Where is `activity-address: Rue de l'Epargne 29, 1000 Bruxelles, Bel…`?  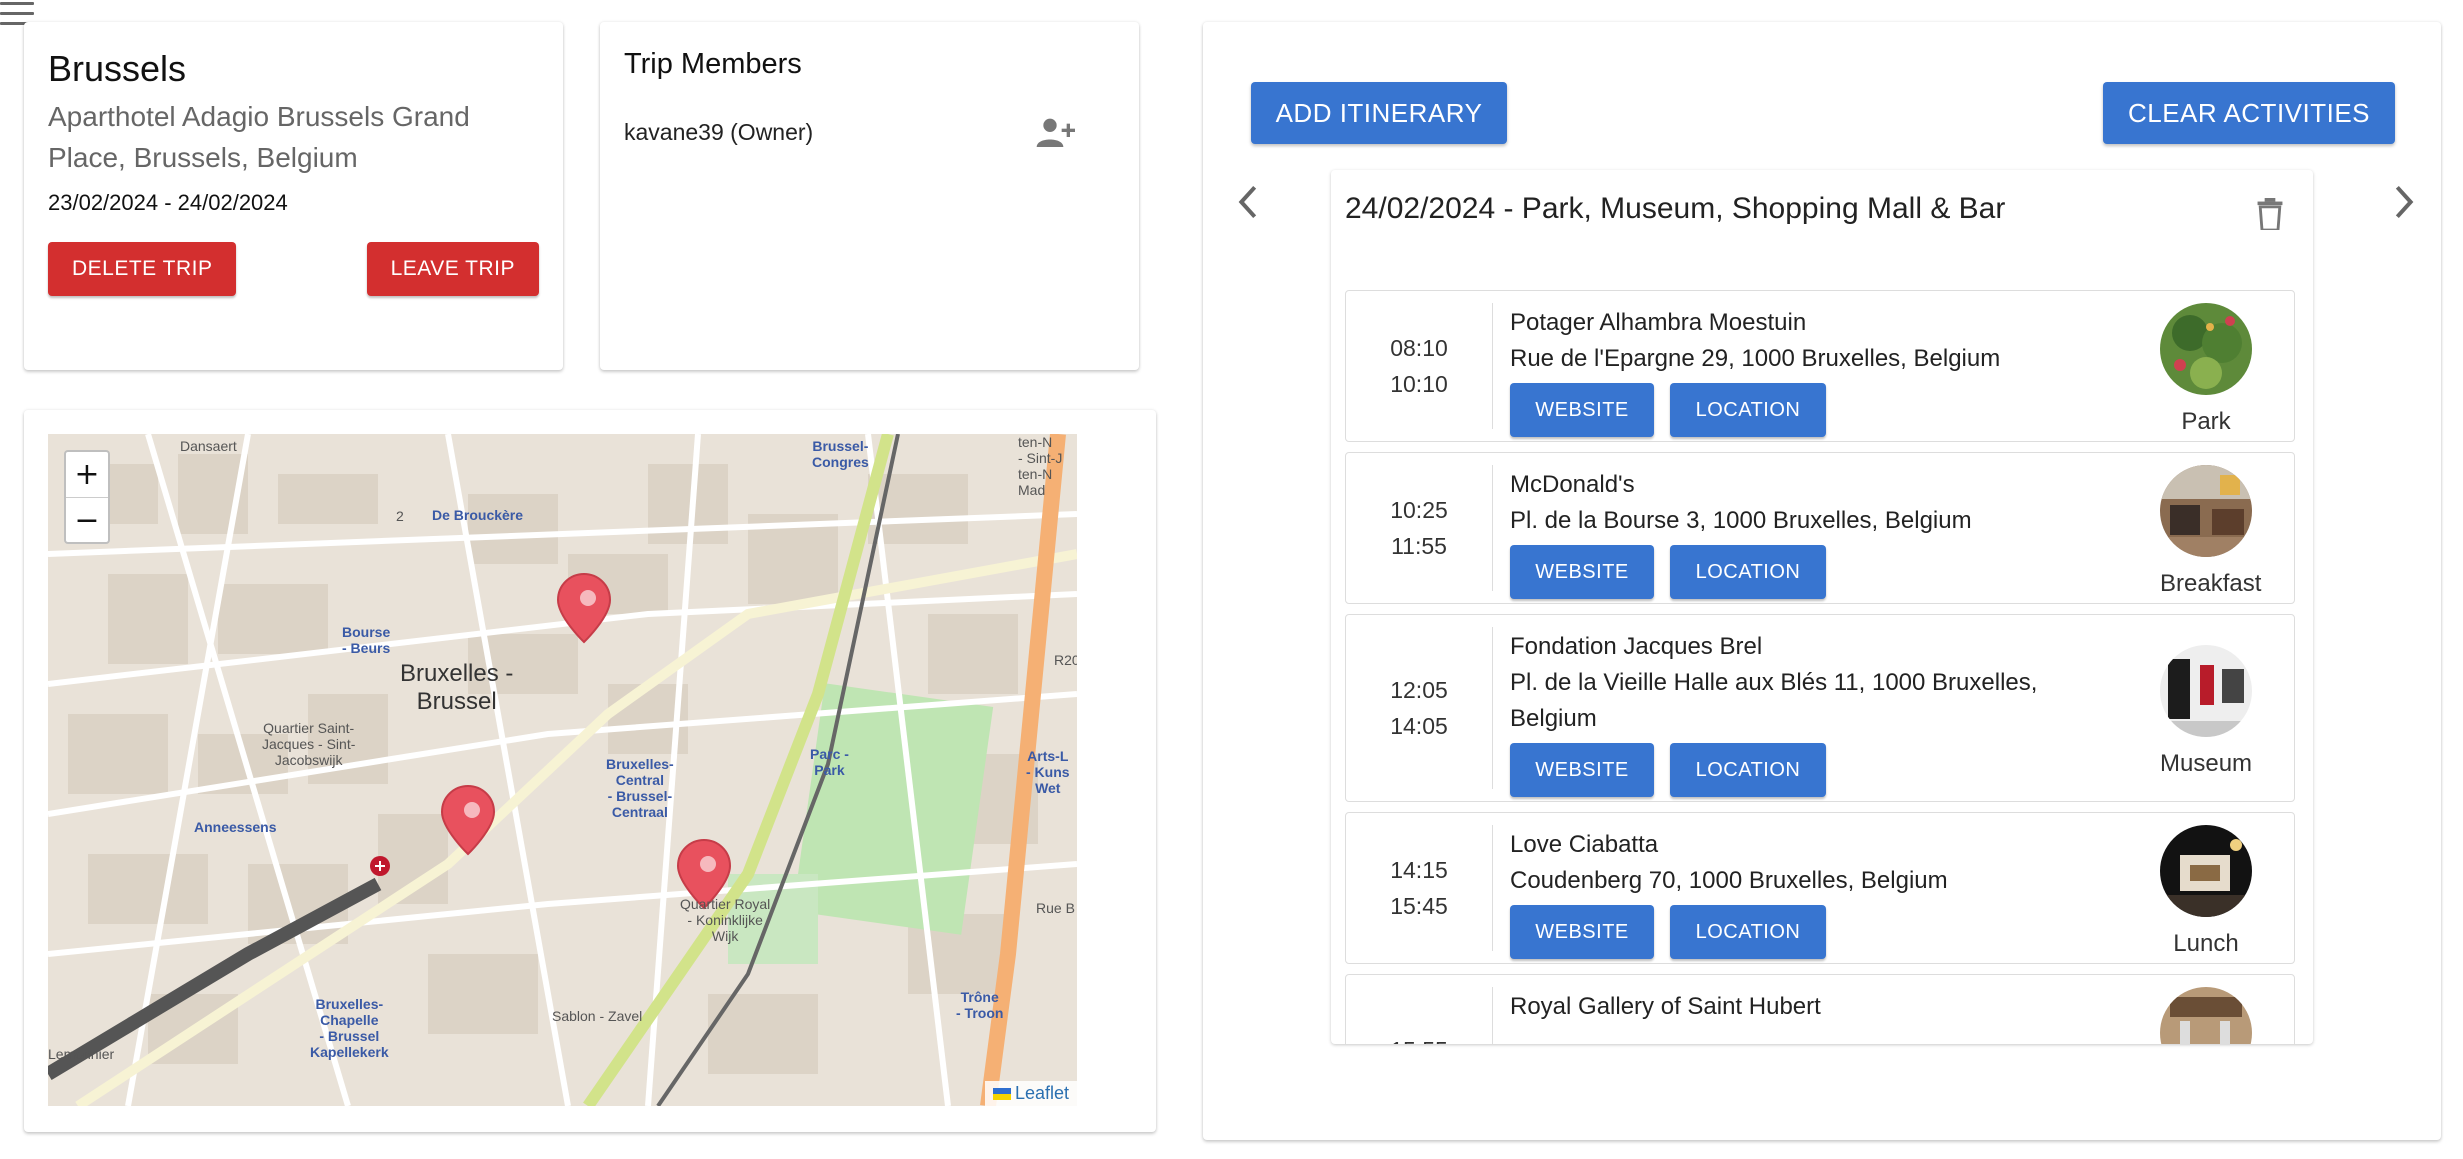
activity-address: Rue de l'Epargne 29, 1000 Bruxelles, Bel… is located at coordinates (1755, 358).